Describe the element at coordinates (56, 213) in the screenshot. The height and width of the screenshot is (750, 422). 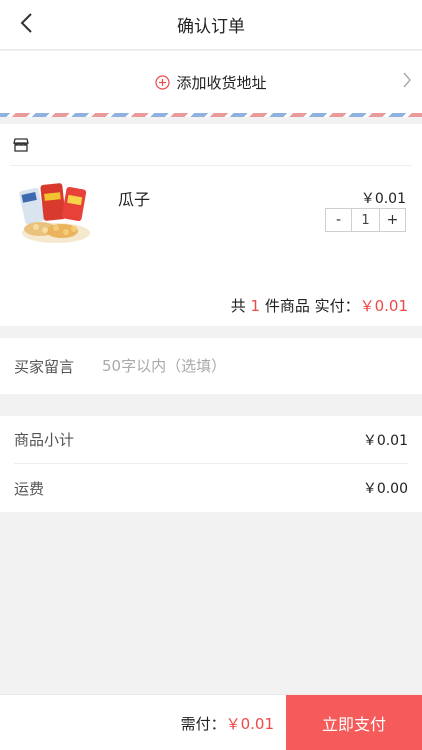
I see `product-image` at that location.